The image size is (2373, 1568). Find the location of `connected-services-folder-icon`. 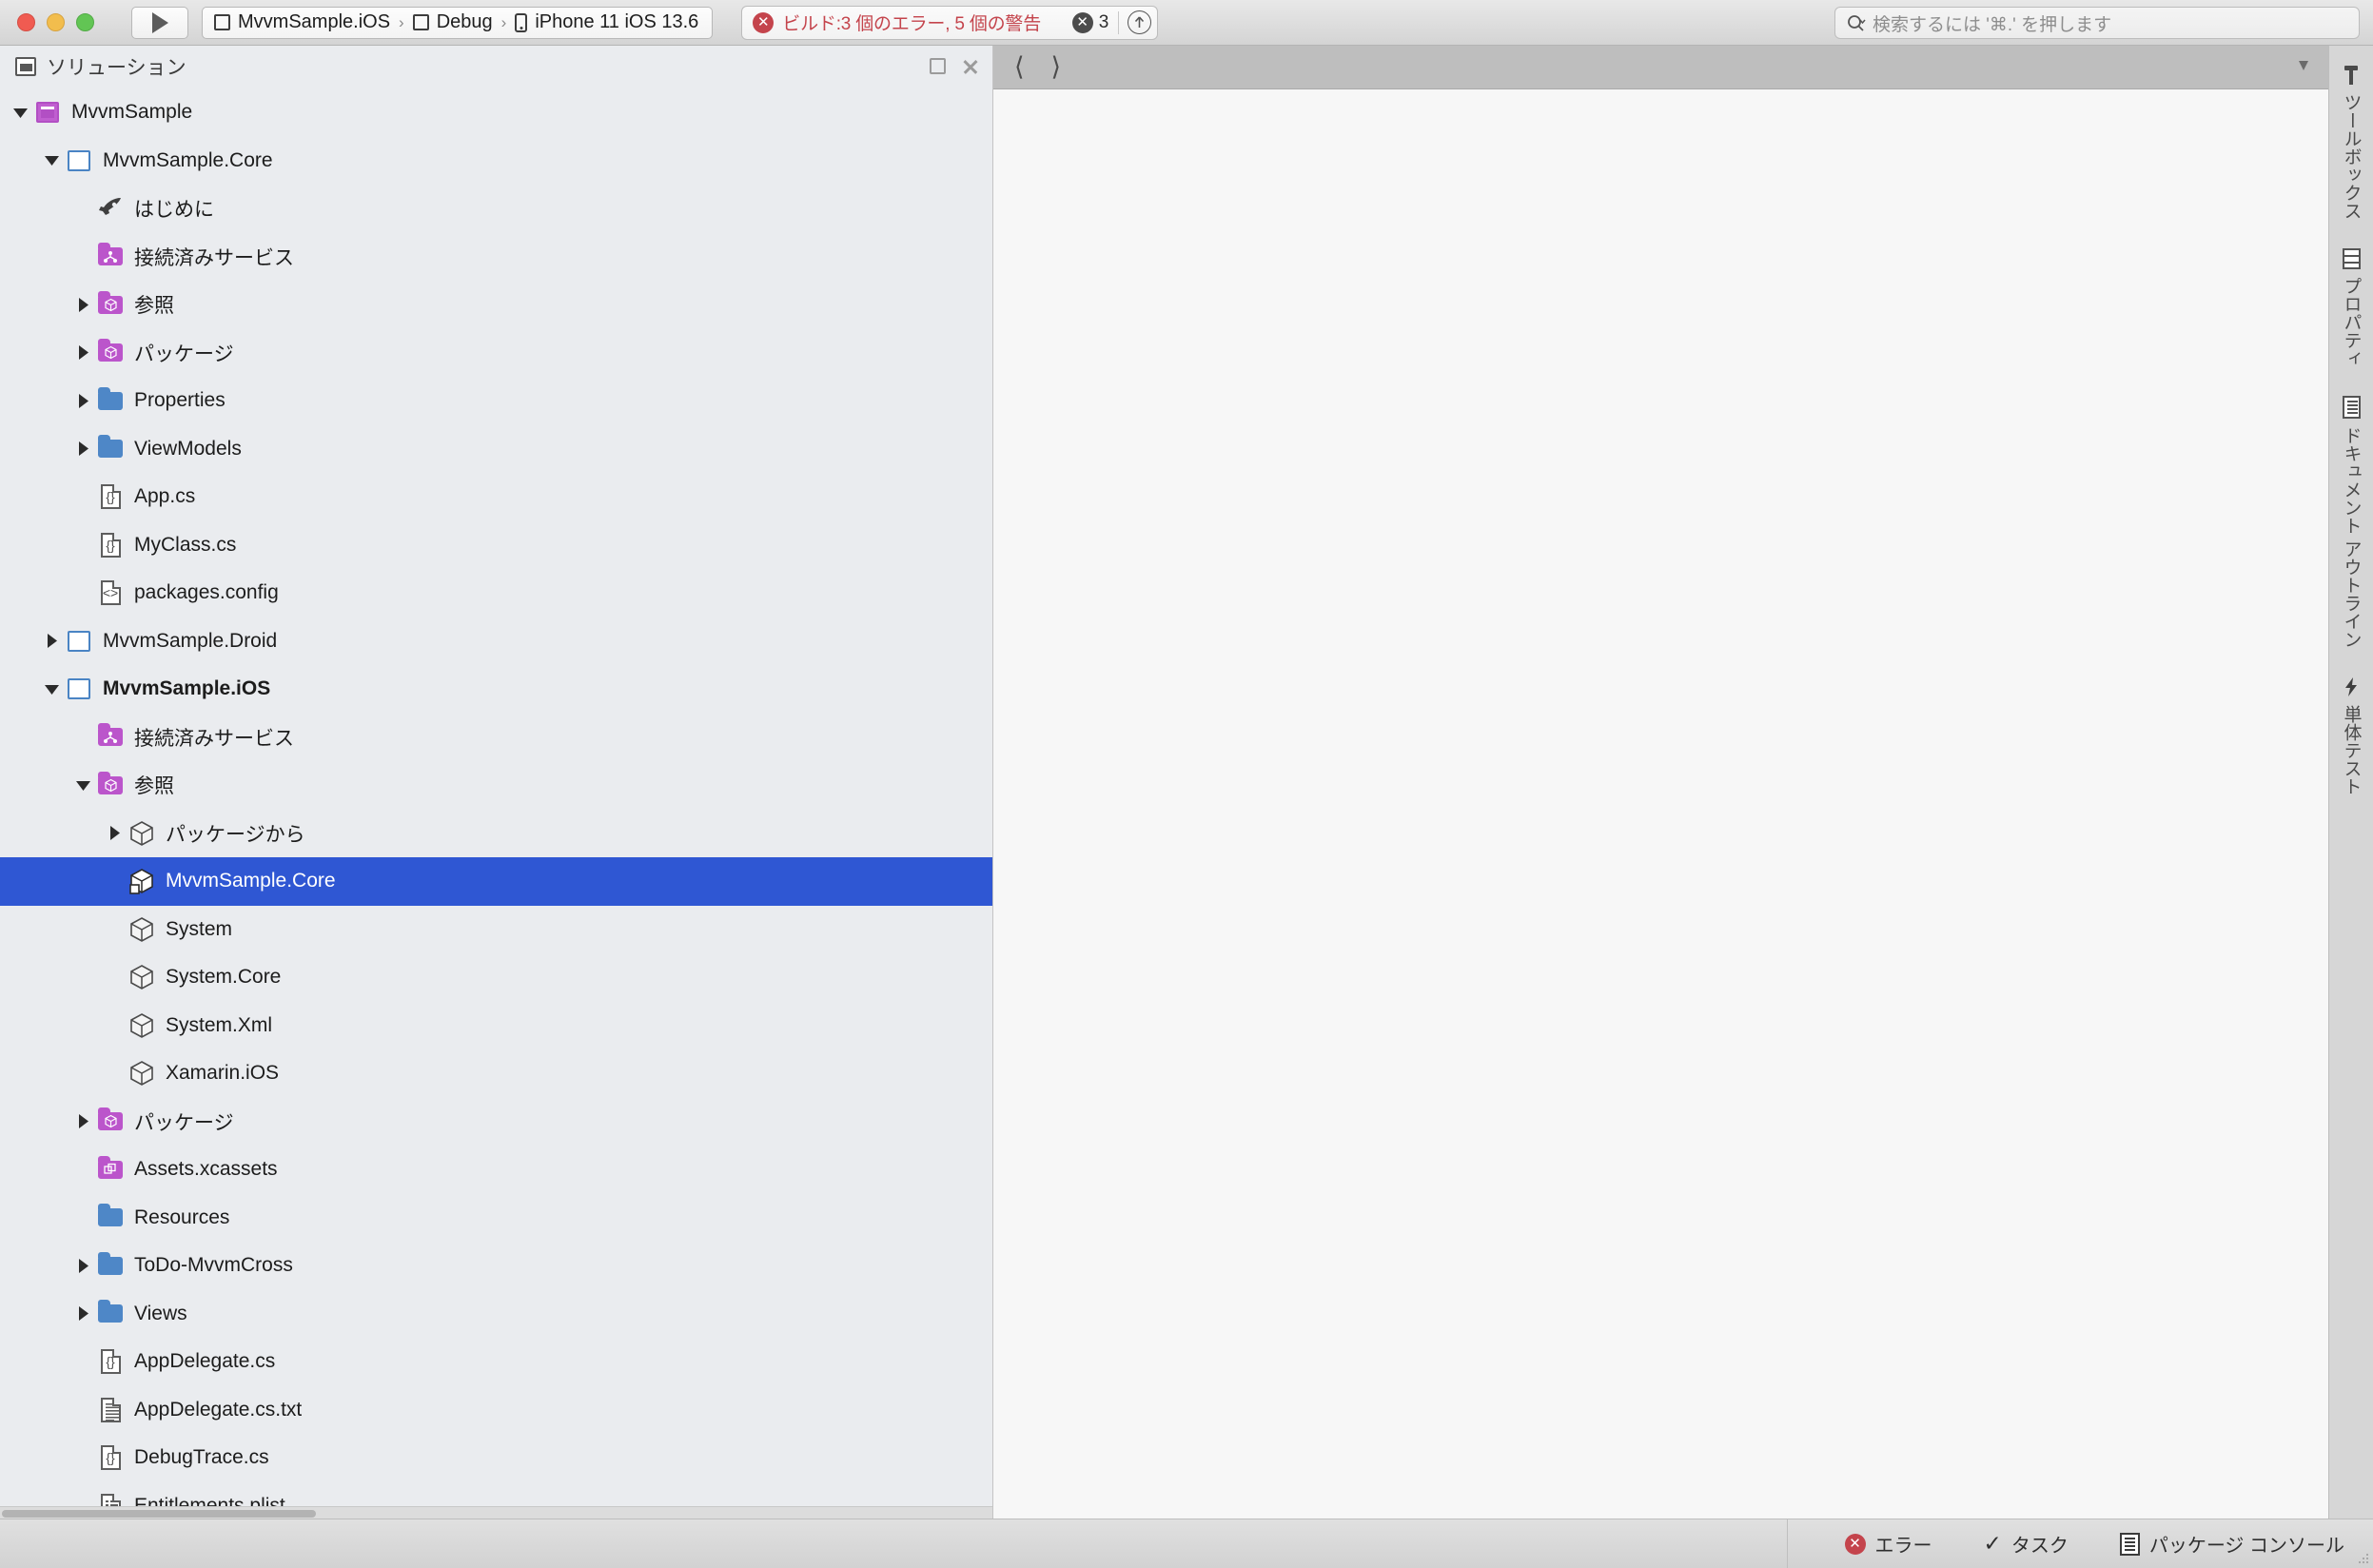

connected-services-folder-icon is located at coordinates (110, 254).